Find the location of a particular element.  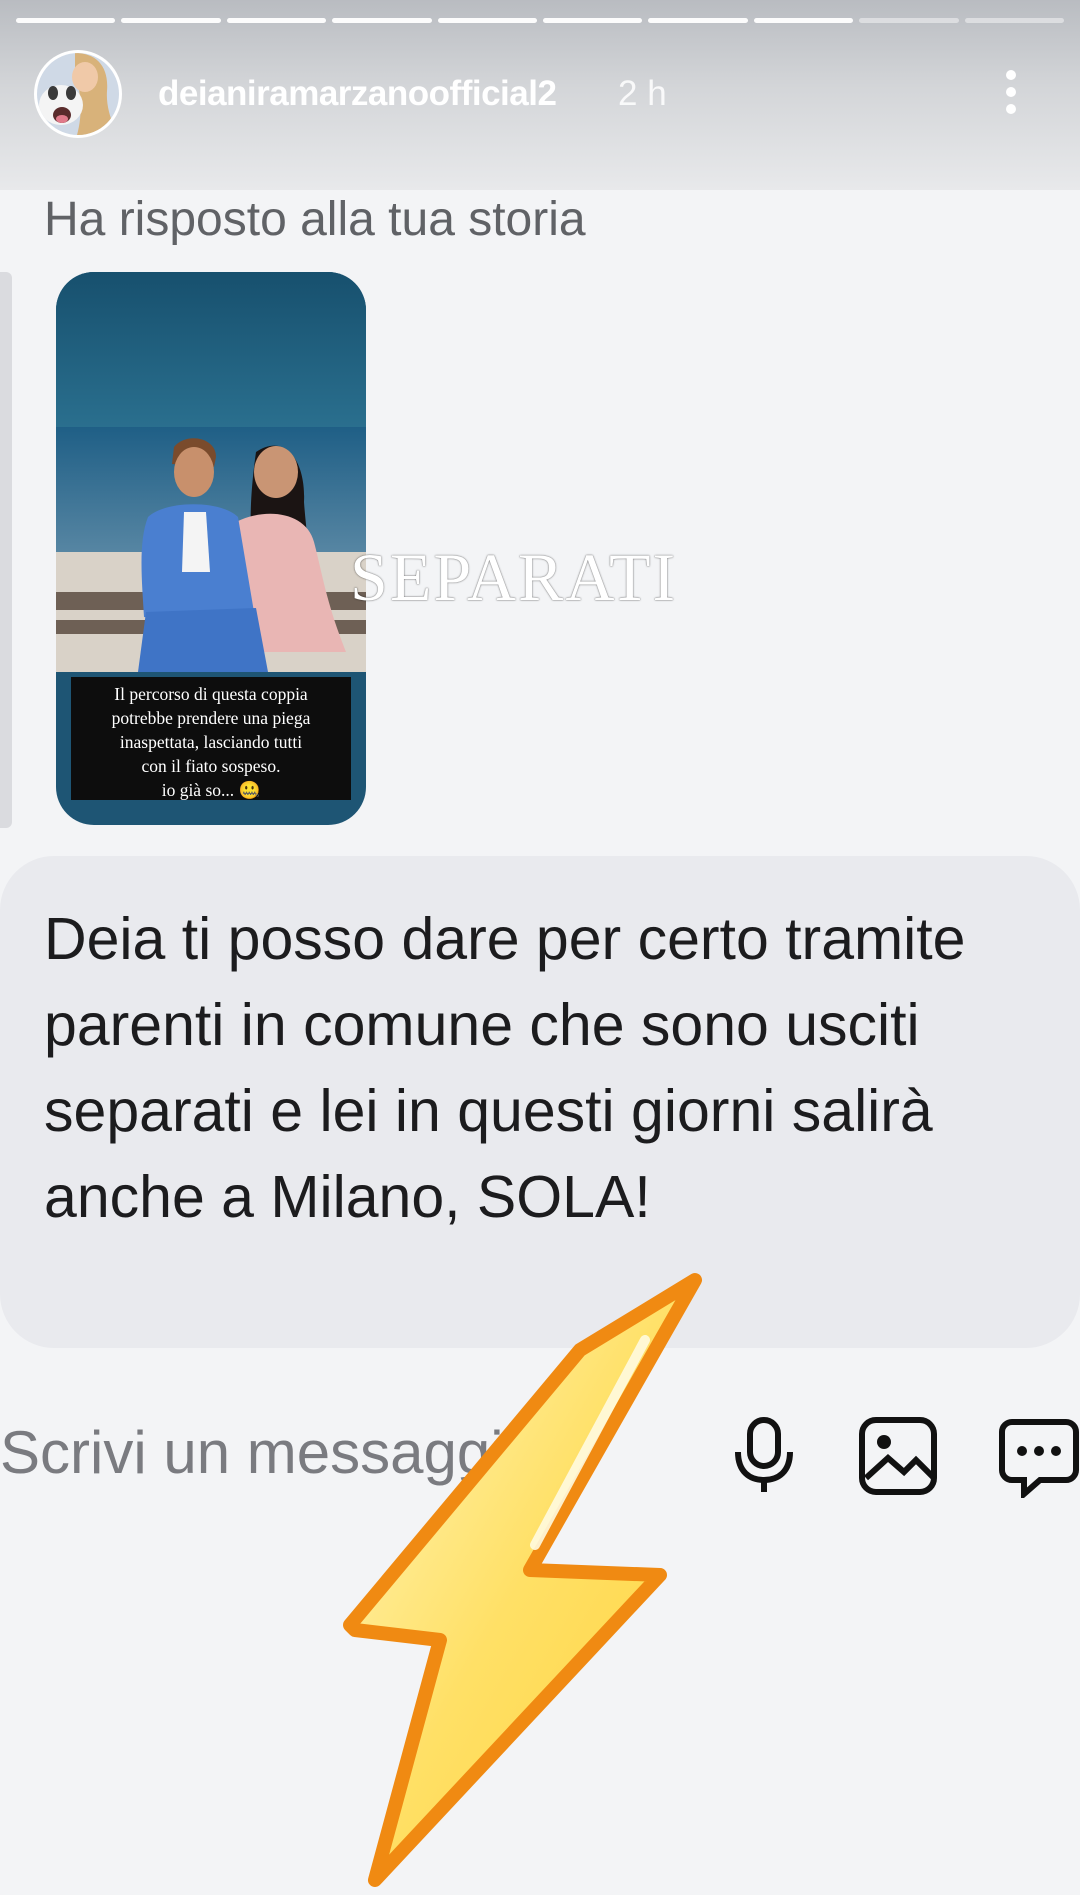

more-vertical-icon is located at coordinates (1011, 92).